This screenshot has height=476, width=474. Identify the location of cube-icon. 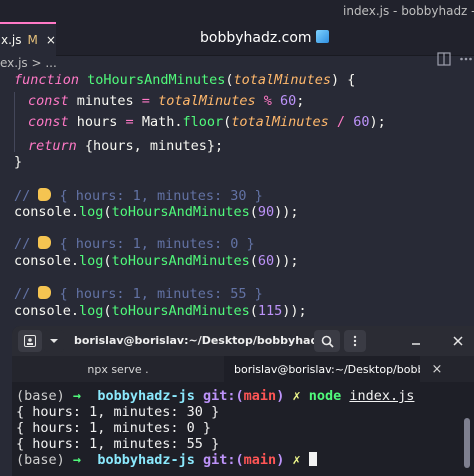
(322, 36).